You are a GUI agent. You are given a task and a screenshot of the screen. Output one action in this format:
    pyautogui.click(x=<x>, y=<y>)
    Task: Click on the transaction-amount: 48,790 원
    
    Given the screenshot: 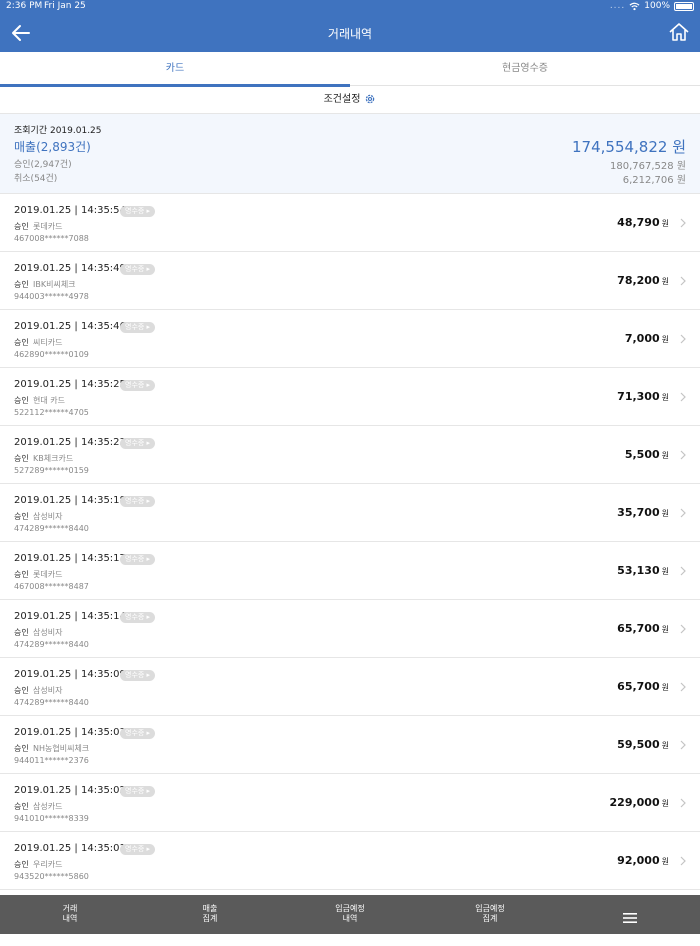 What is the action you would take?
    pyautogui.click(x=643, y=222)
    